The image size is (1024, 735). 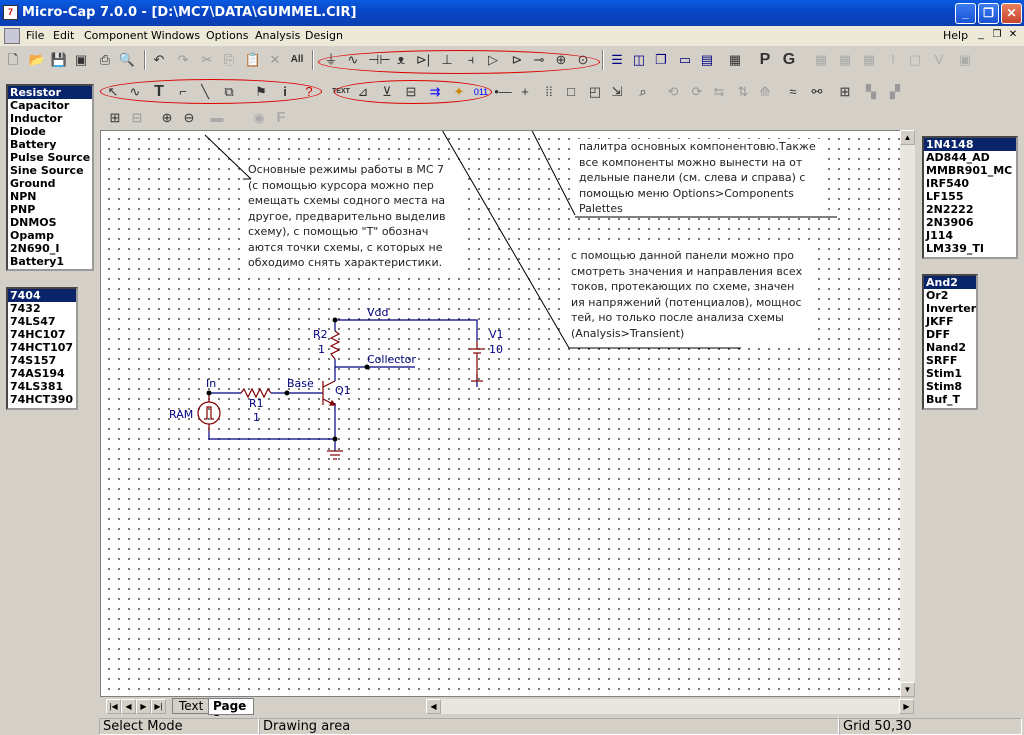 I want to click on mdi-restore-icon: ❐, so click(x=997, y=35).